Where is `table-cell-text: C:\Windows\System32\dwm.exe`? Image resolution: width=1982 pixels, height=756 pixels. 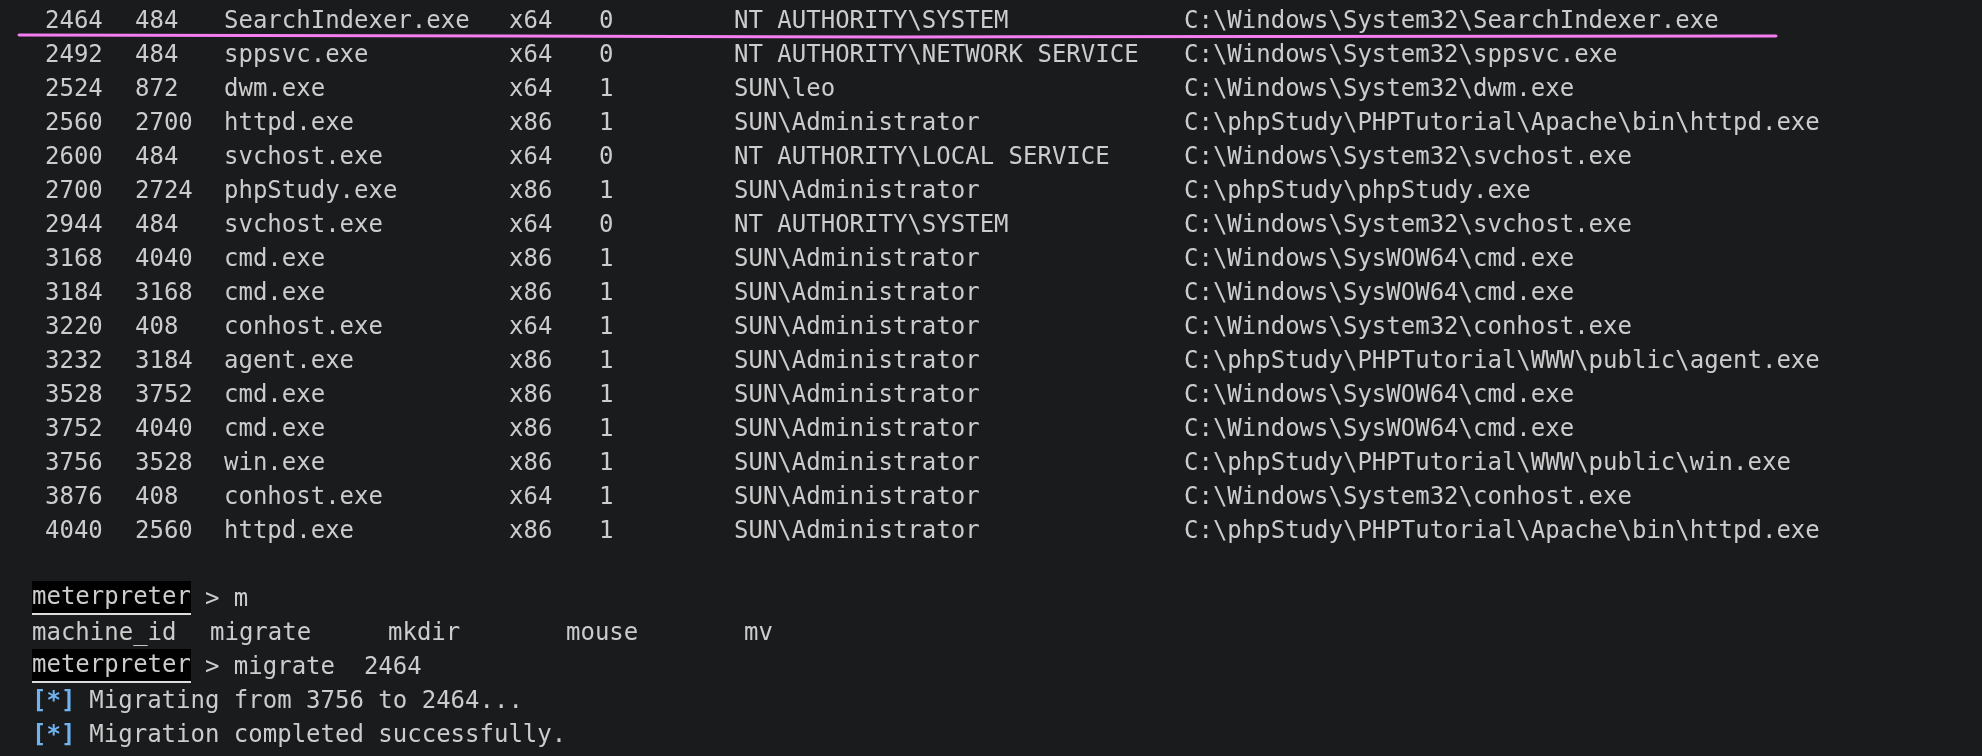 table-cell-text: C:\Windows\System32\dwm.exe is located at coordinates (1379, 88).